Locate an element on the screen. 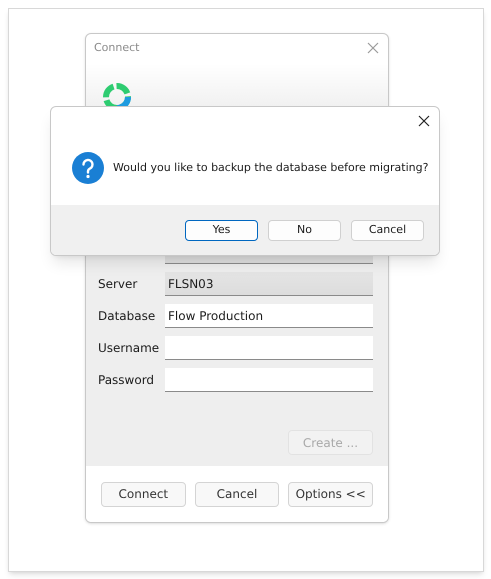  dialog-button: No is located at coordinates (304, 230).